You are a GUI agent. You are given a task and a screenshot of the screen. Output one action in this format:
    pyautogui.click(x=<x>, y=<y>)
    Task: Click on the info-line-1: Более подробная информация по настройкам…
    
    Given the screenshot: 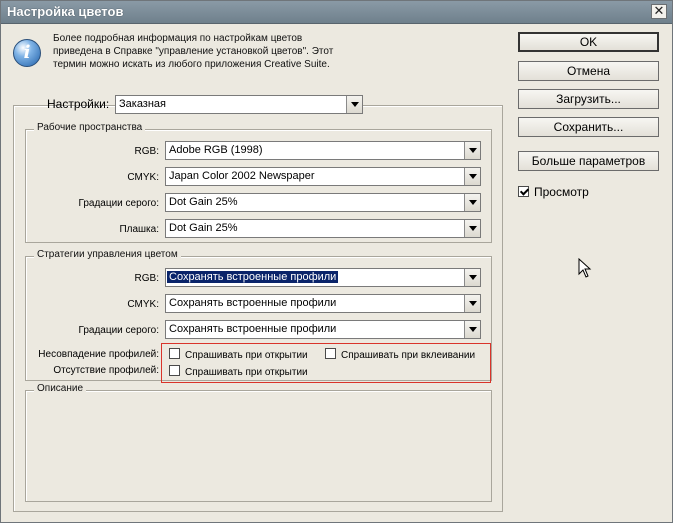 What is the action you would take?
    pyautogui.click(x=178, y=38)
    